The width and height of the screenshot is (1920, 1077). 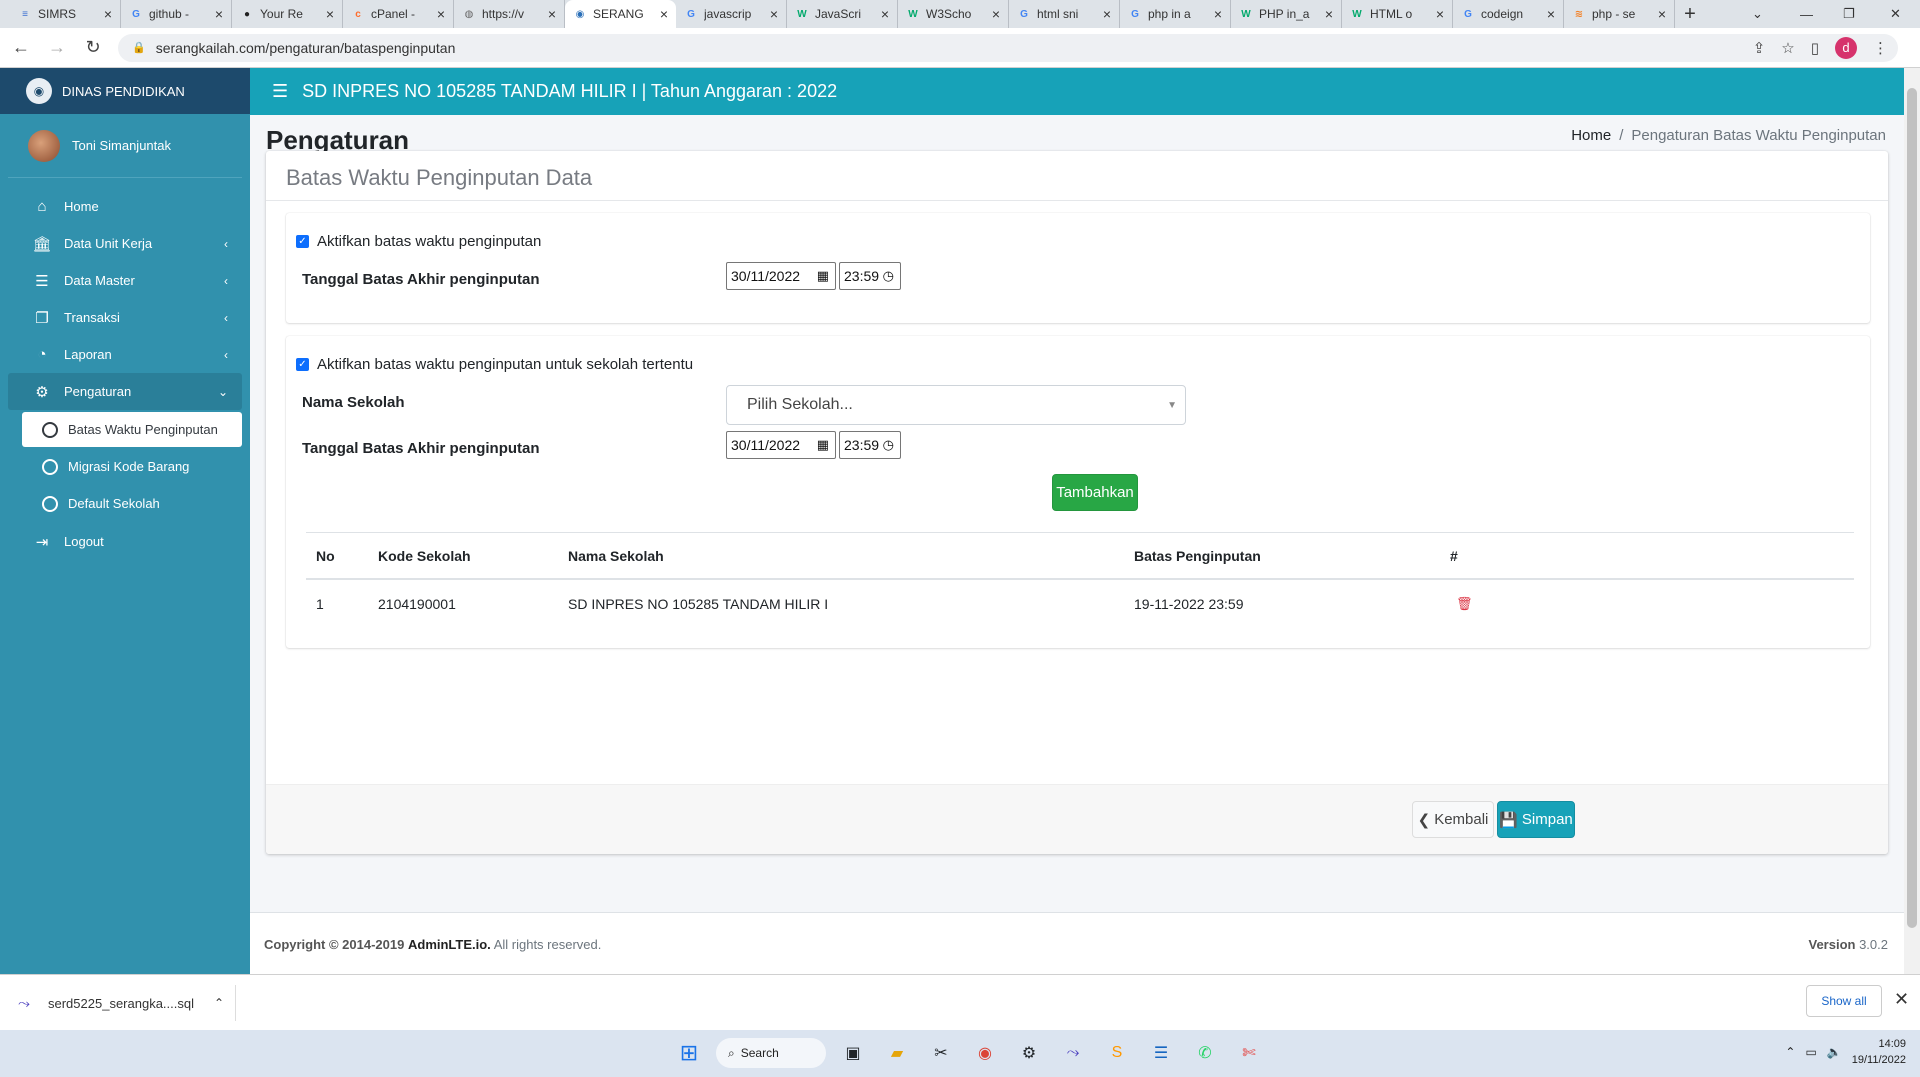 I want to click on sidebar-item-laporan: ◔ Laporan ‹, so click(x=125, y=354).